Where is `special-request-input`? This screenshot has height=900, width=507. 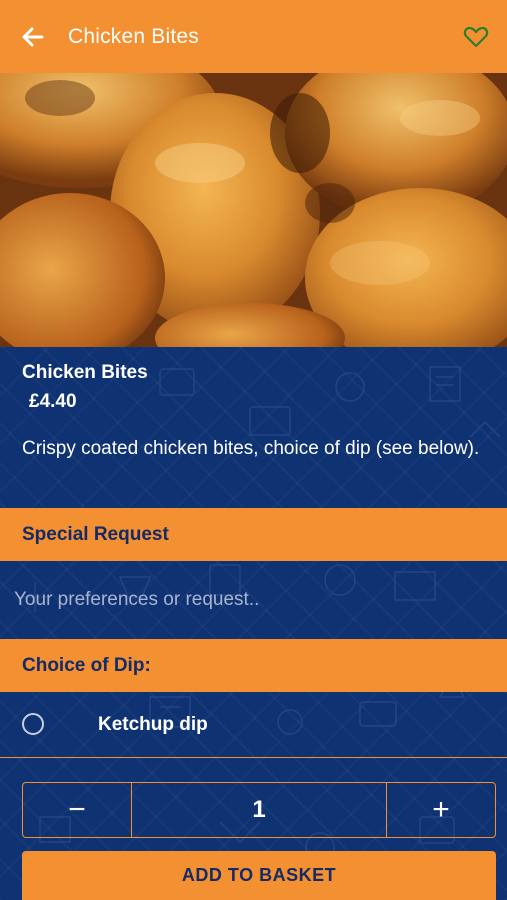 special-request-input is located at coordinates (253, 599).